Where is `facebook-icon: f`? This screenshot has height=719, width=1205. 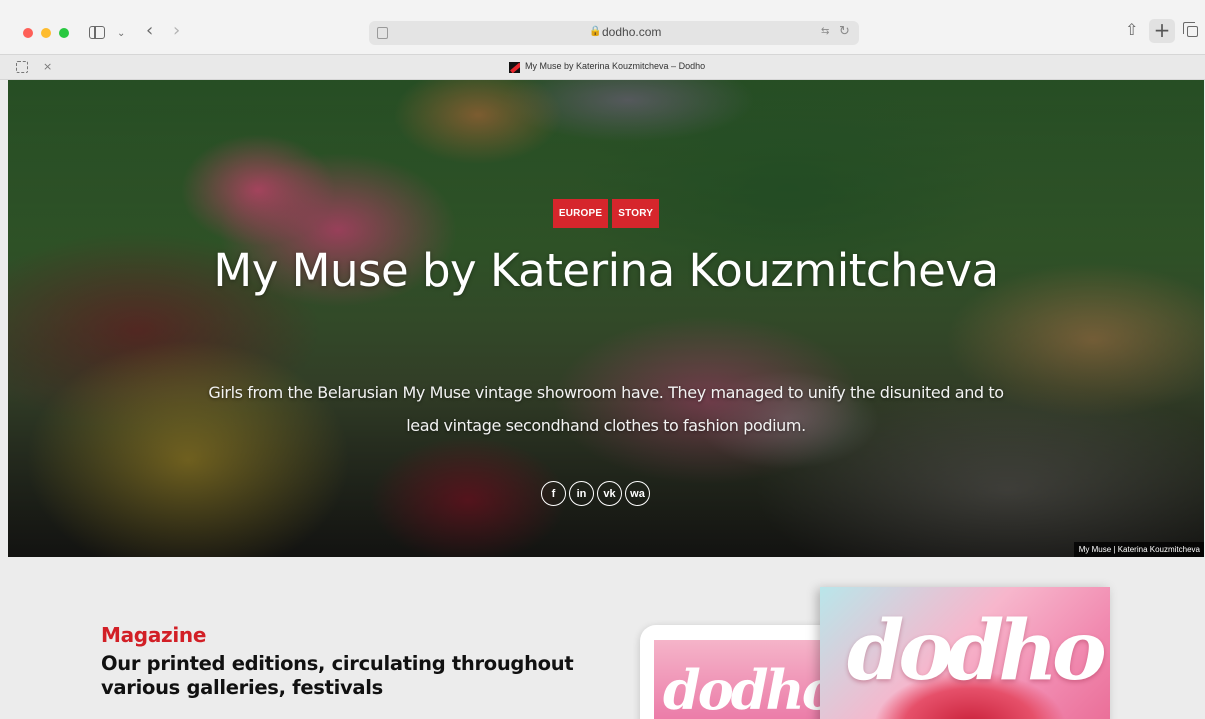 facebook-icon: f is located at coordinates (553, 493).